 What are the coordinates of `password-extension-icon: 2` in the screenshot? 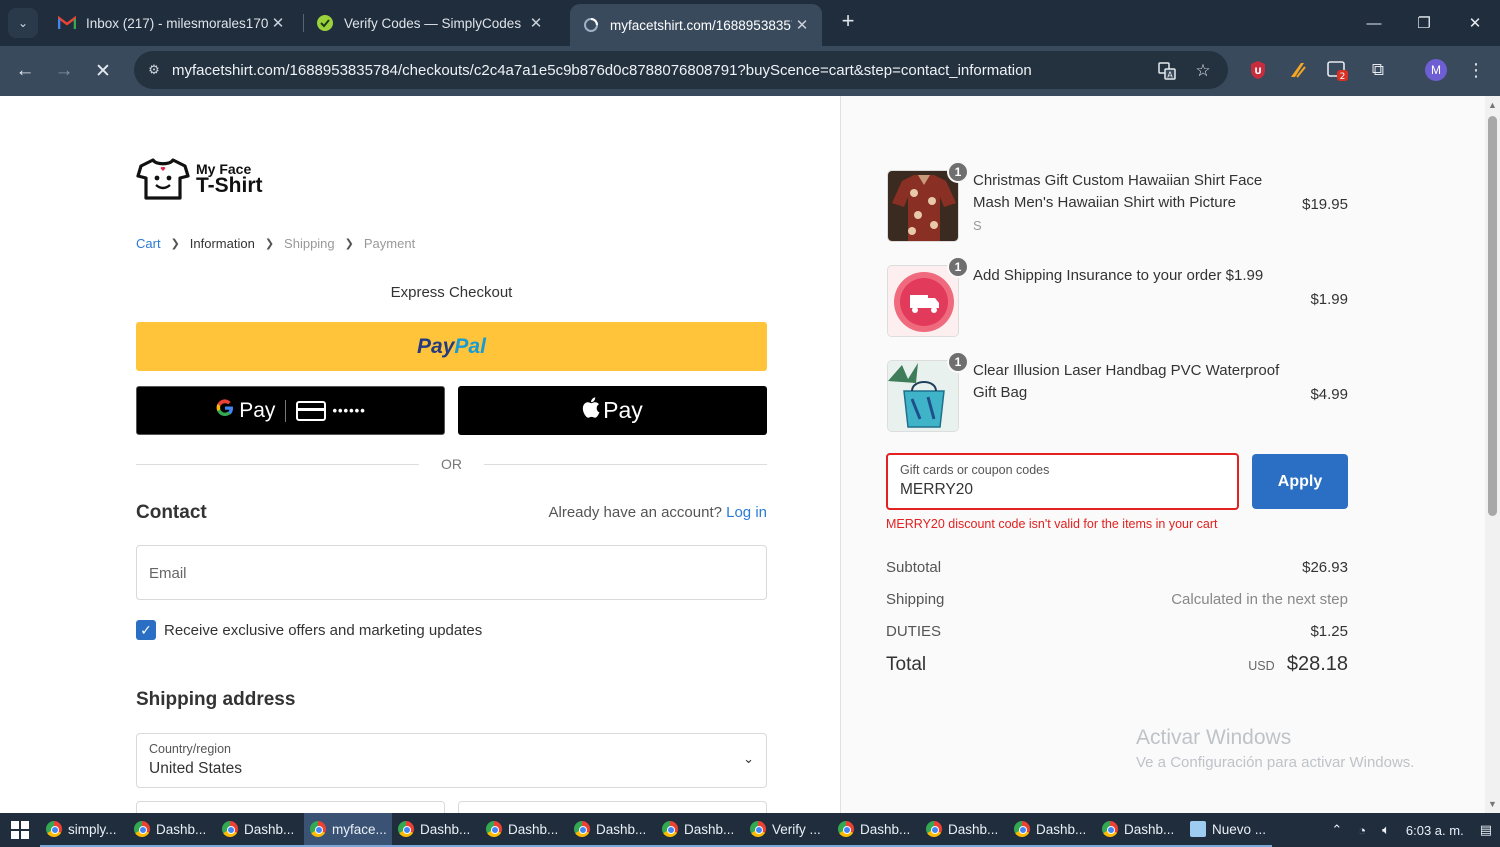 It's located at (1337, 70).